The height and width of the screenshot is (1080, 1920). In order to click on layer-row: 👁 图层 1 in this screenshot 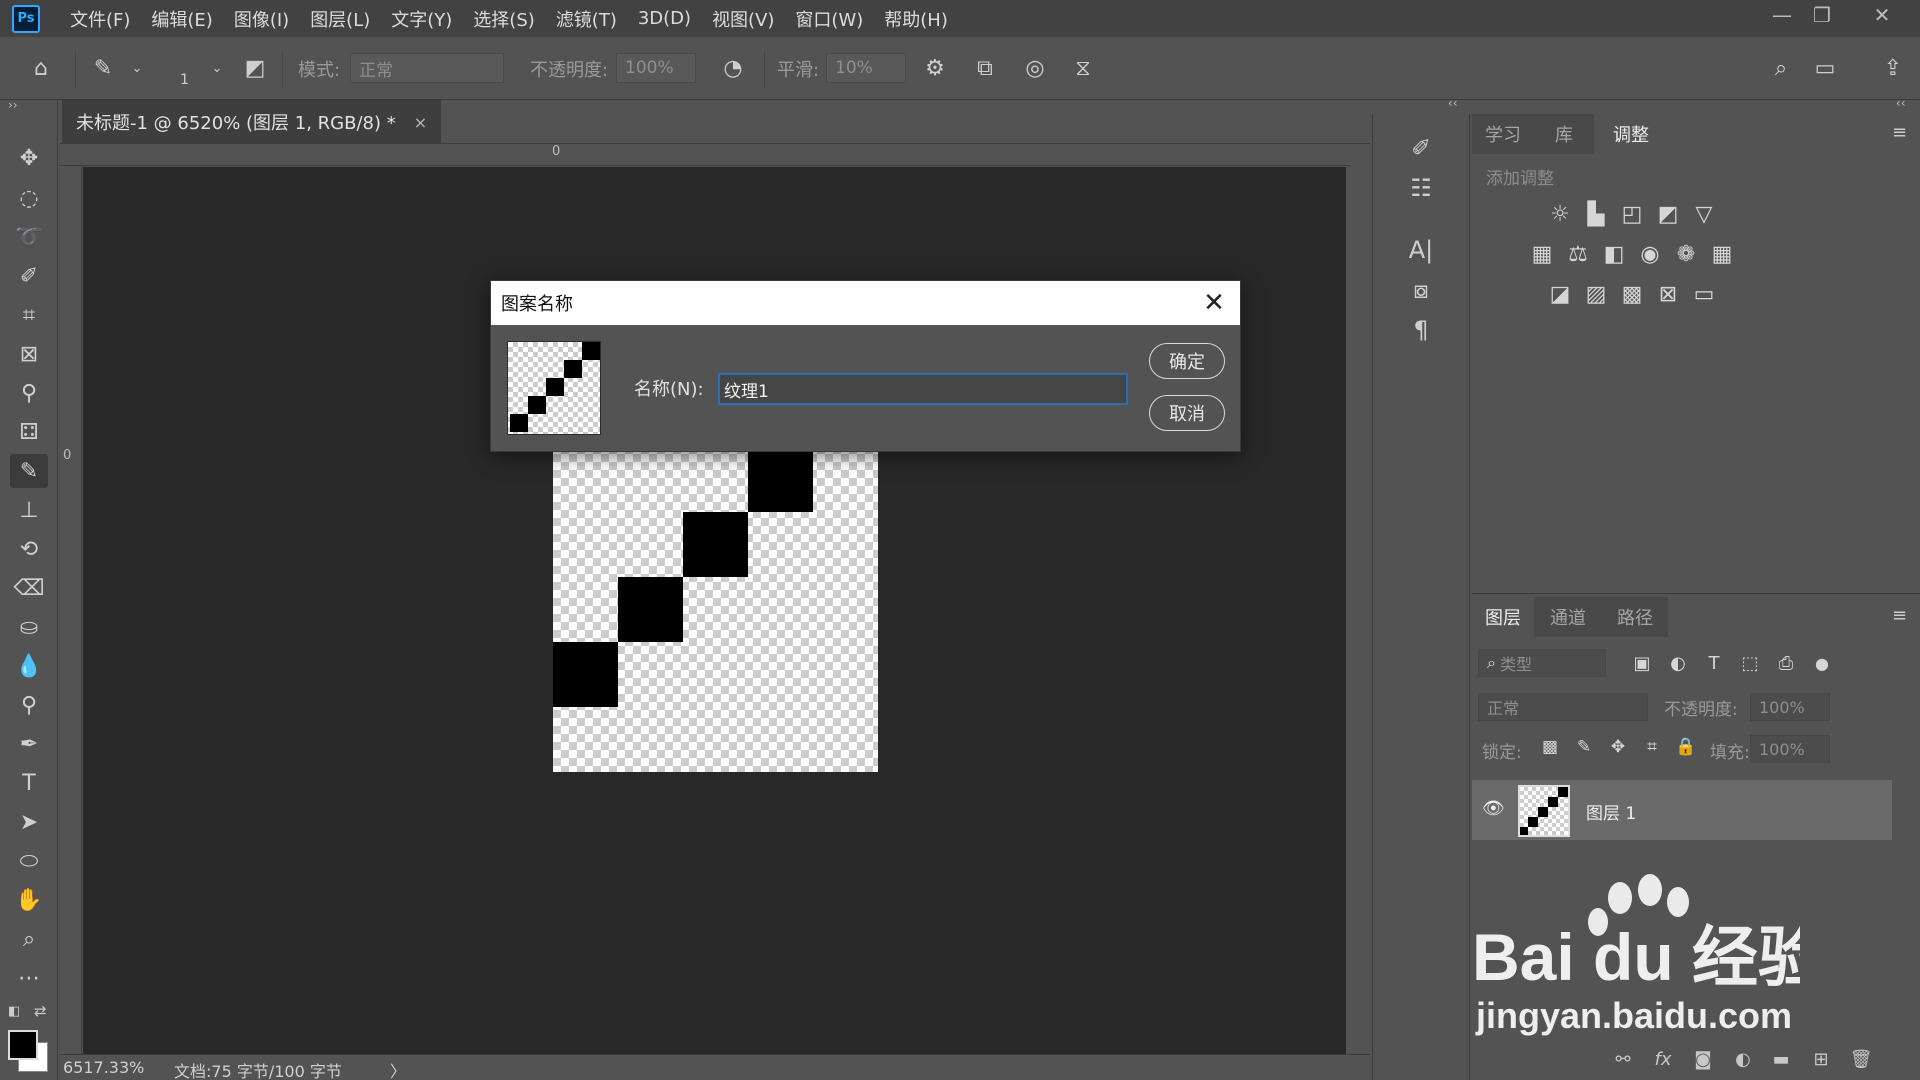, I will do `click(1682, 810)`.